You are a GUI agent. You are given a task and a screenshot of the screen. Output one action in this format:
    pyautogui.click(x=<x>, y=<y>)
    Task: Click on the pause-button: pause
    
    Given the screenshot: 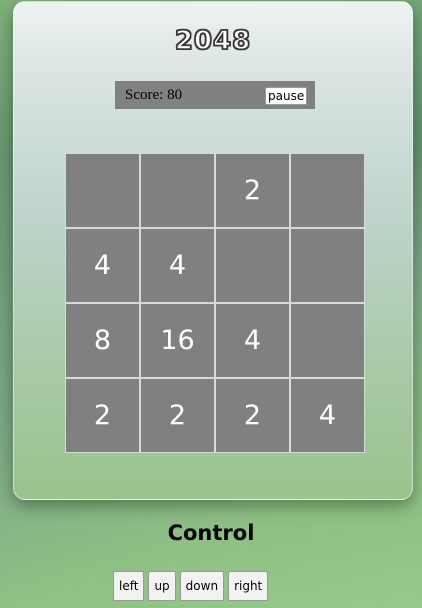 What is the action you would take?
    pyautogui.click(x=286, y=96)
    